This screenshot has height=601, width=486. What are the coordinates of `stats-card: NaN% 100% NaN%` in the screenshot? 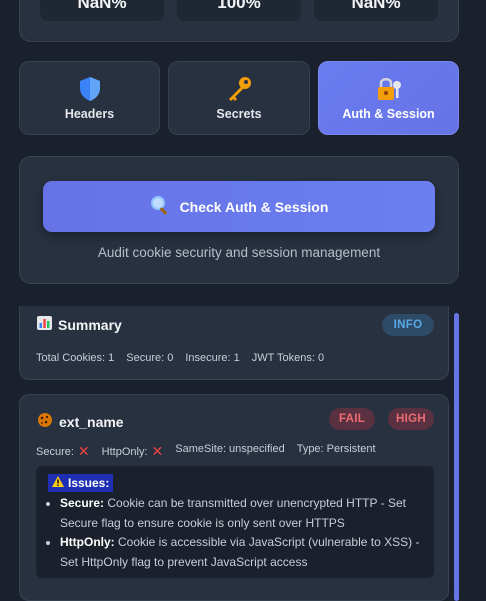 It's located at (239, 21).